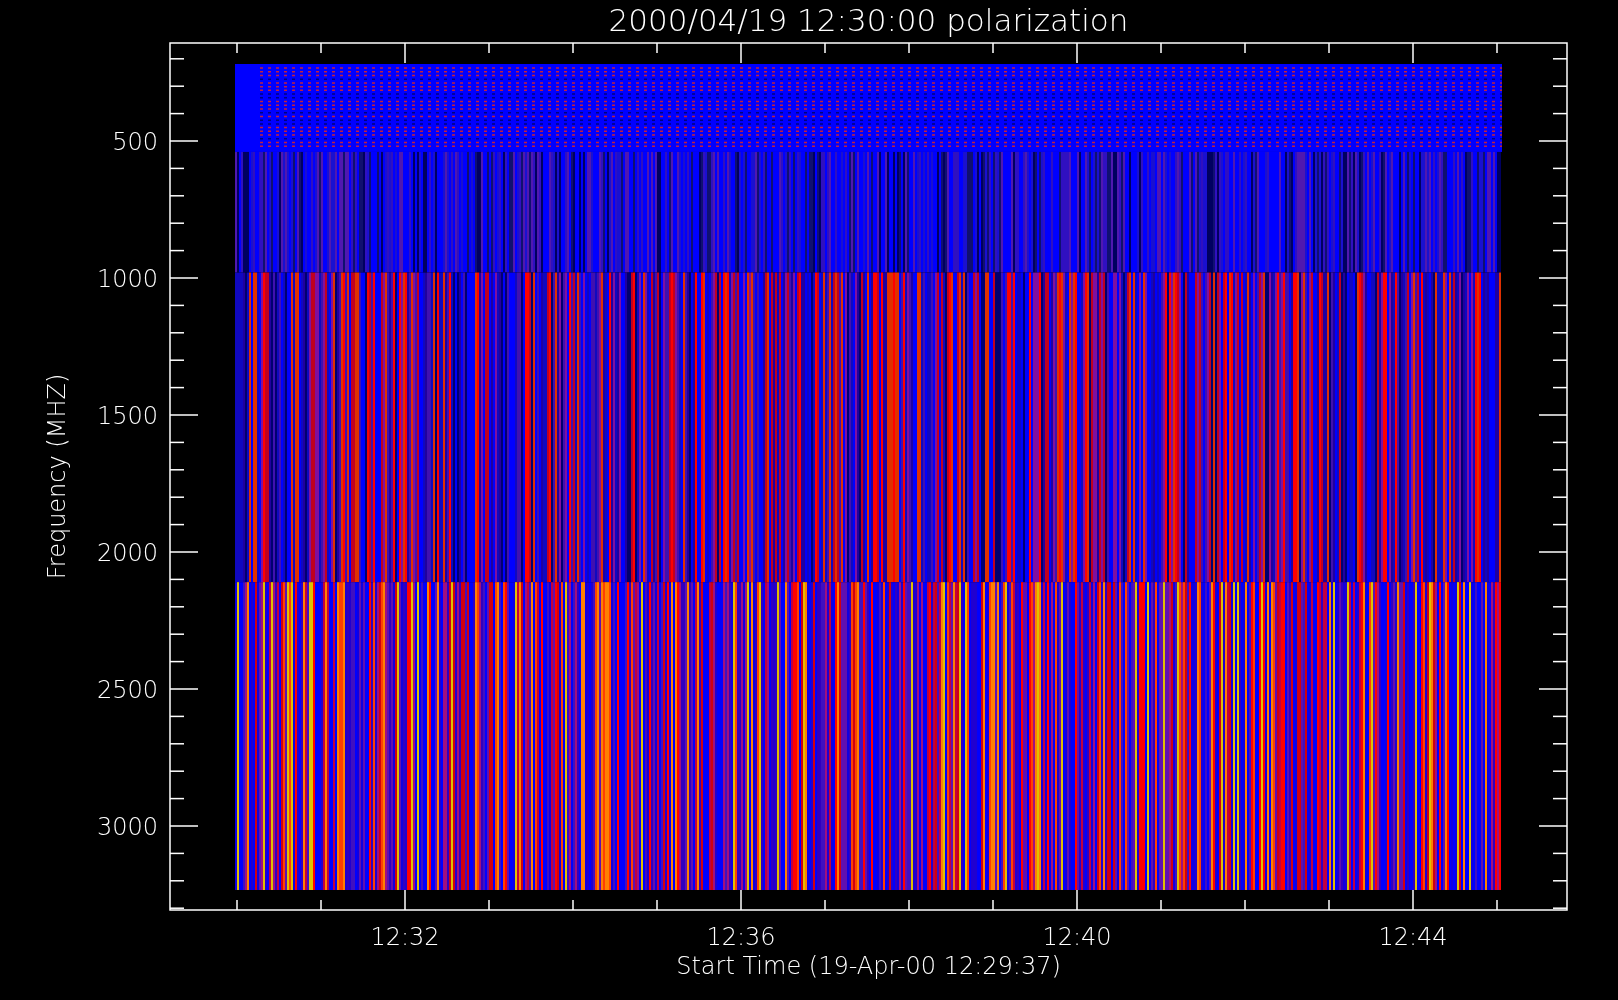 The image size is (1618, 1000). Describe the element at coordinates (1413, 937) in the screenshot. I see `x-tick-label: 12:44` at that location.